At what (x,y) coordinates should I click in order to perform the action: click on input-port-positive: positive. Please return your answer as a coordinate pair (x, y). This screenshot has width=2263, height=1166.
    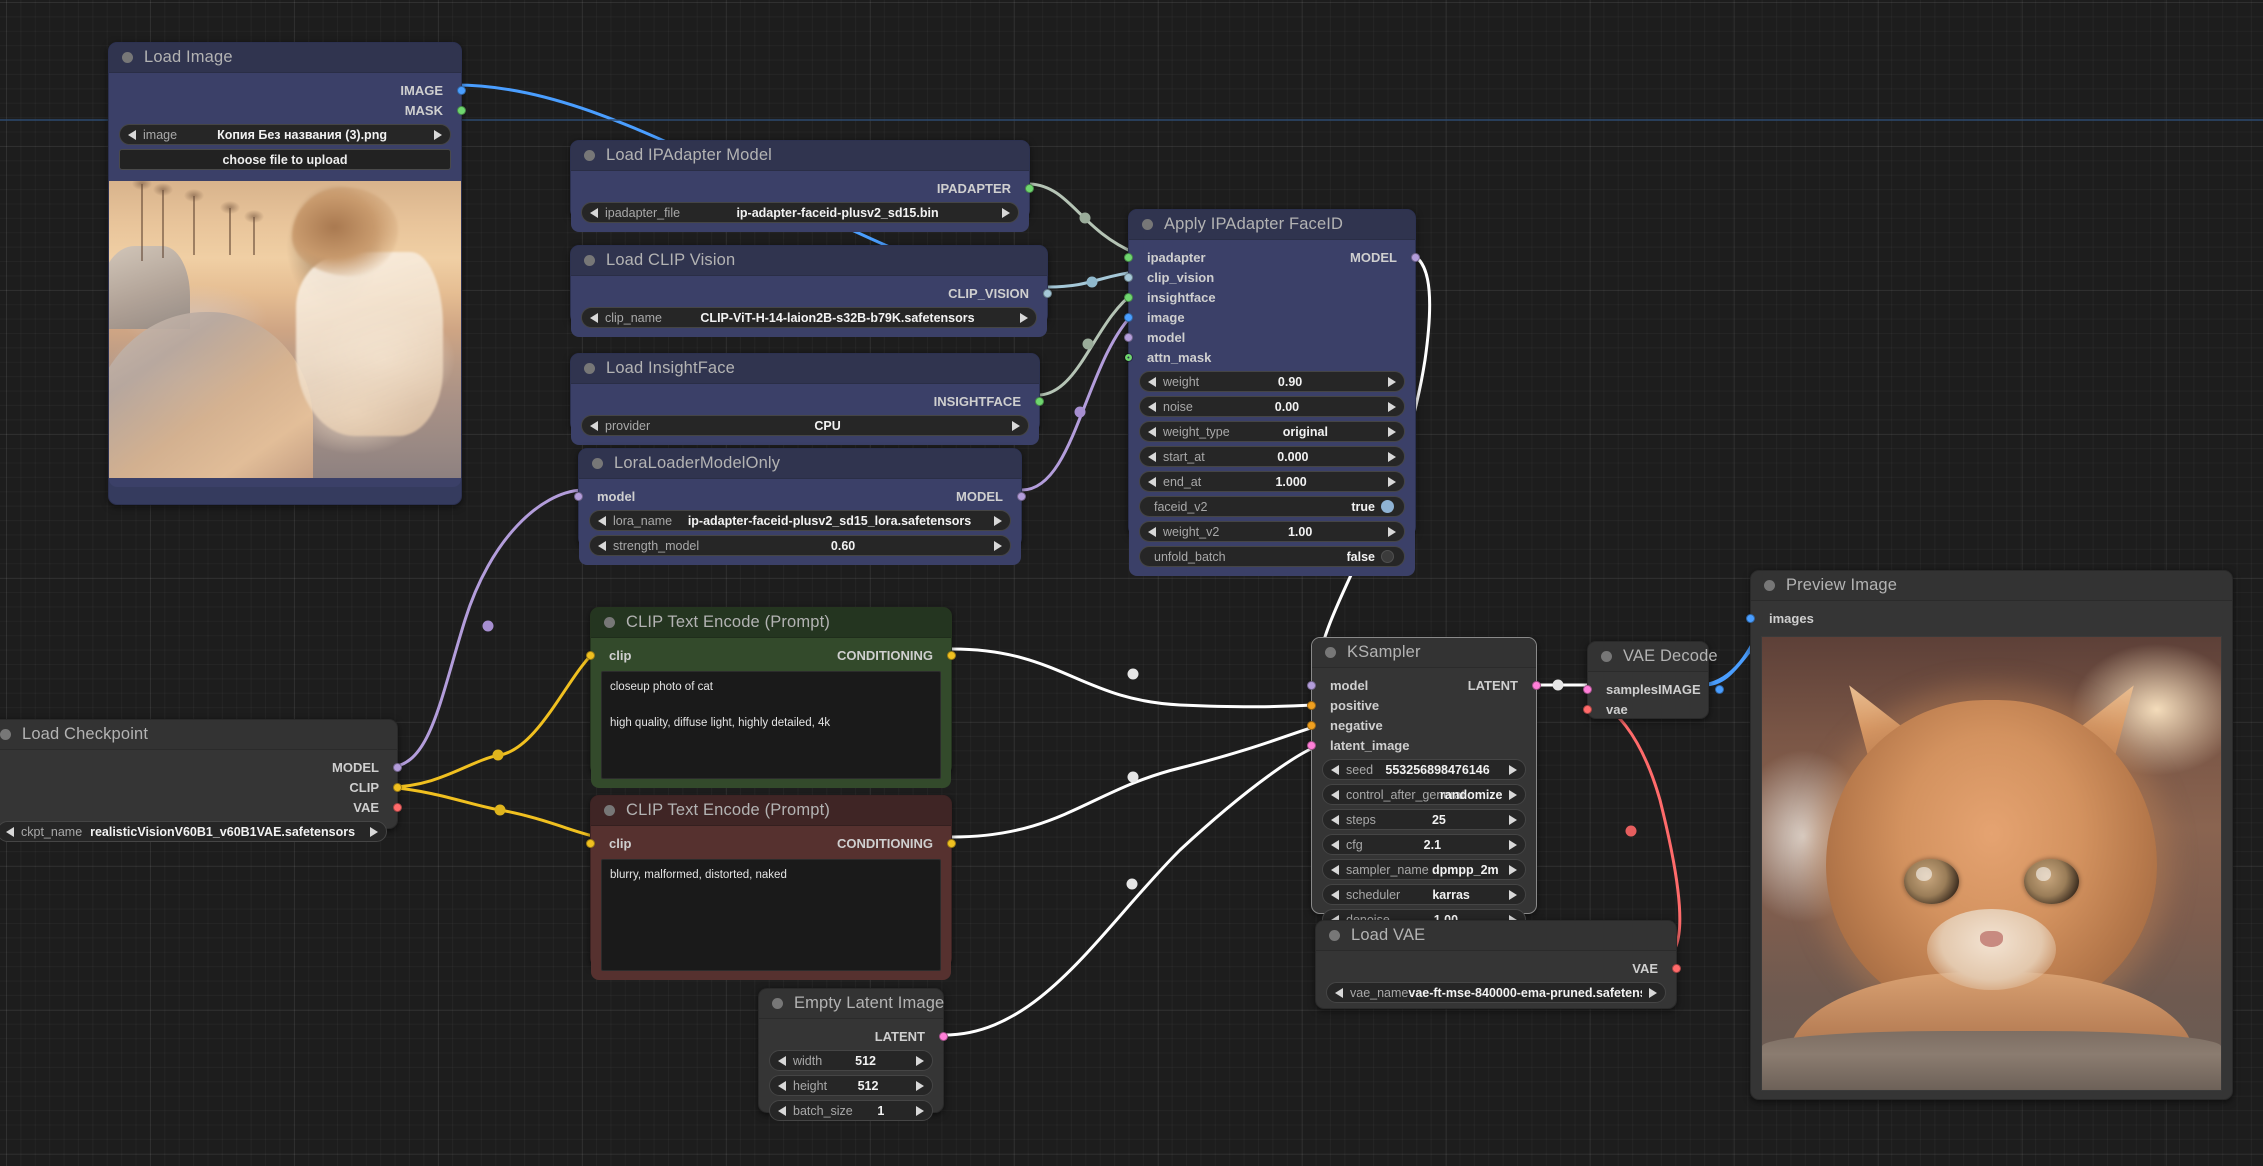
    Looking at the image, I should click on (1343, 705).